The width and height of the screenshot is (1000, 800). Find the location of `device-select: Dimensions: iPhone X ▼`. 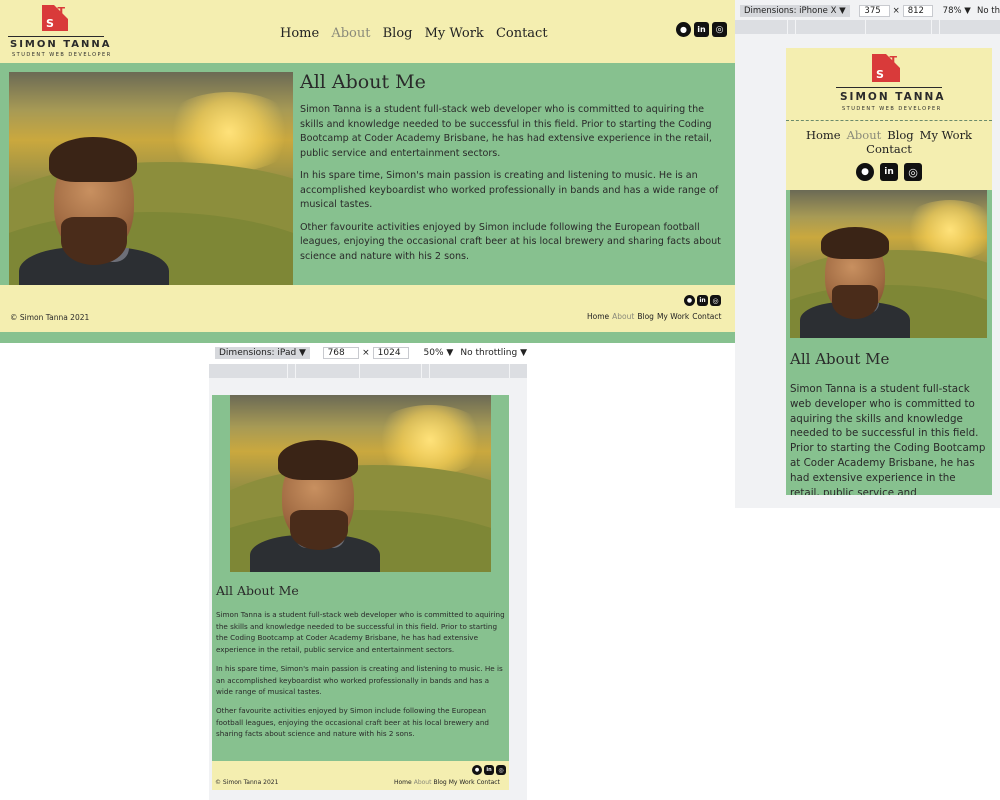

device-select: Dimensions: iPhone X ▼ is located at coordinates (795, 11).